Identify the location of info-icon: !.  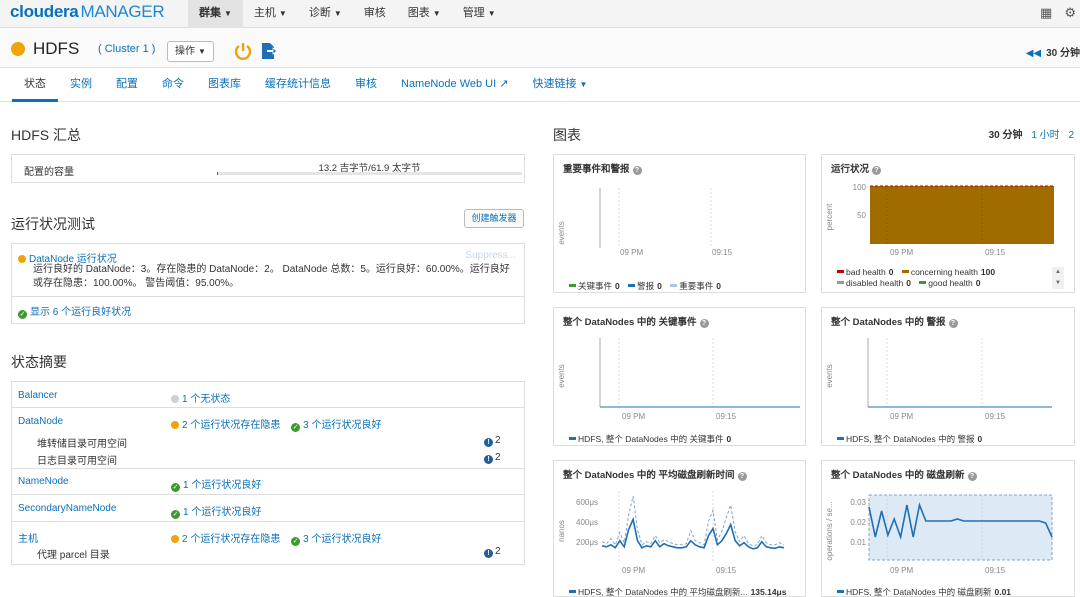
(488, 442).